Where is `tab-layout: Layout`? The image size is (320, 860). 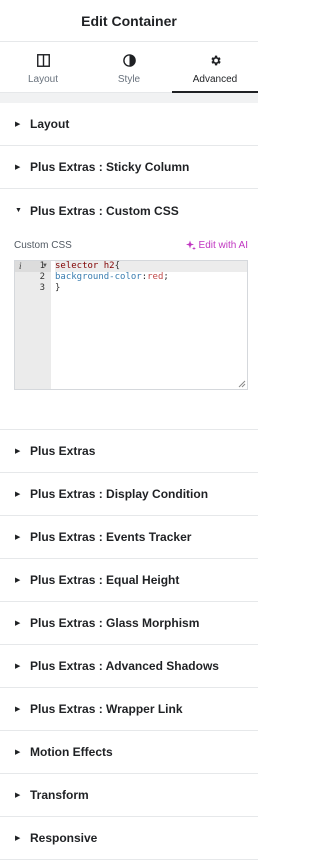
tab-layout: Layout is located at coordinates (43, 67).